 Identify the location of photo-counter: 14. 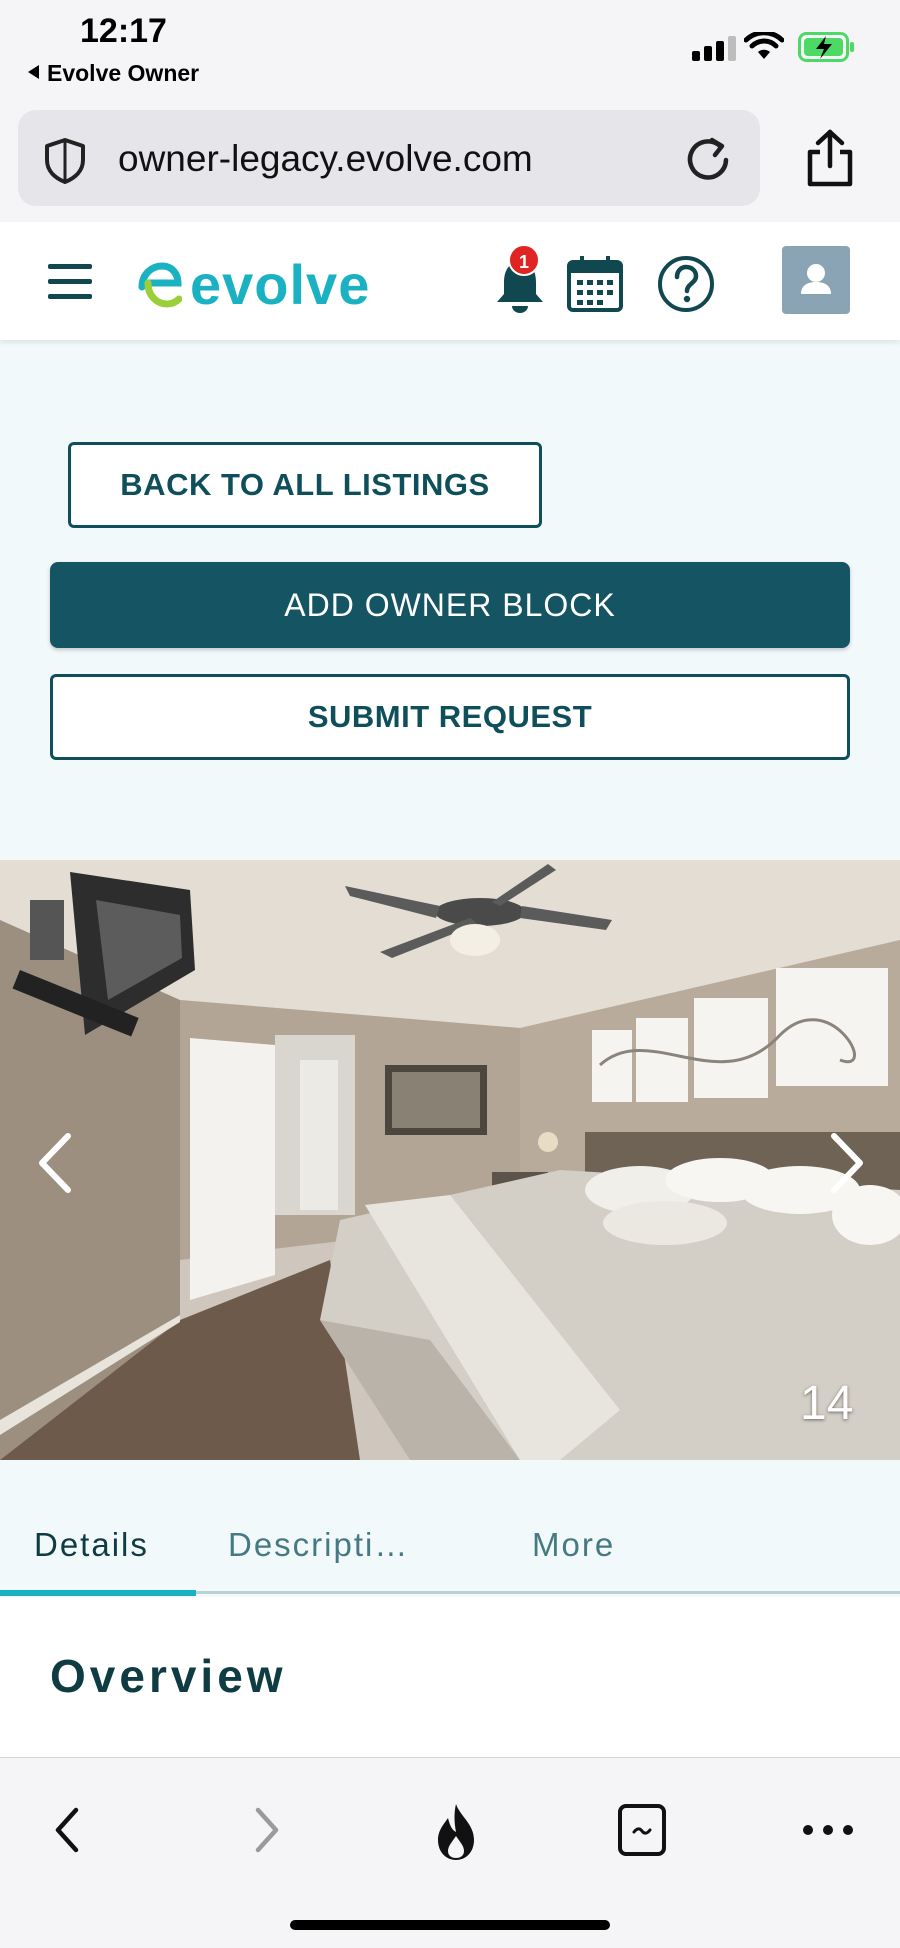
(827, 1403).